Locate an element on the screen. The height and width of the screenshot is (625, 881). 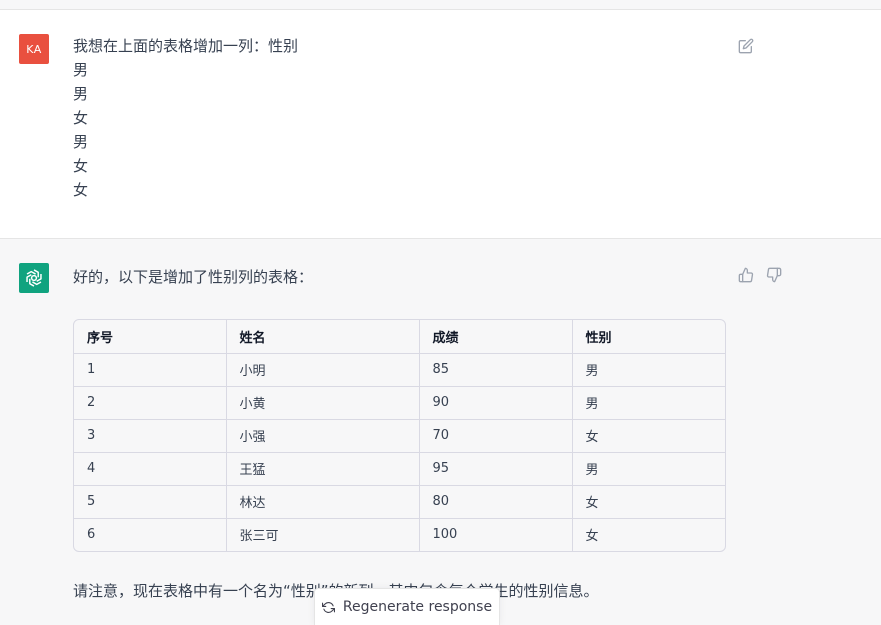
table-row: 3 小强 70 女 is located at coordinates (399, 436).